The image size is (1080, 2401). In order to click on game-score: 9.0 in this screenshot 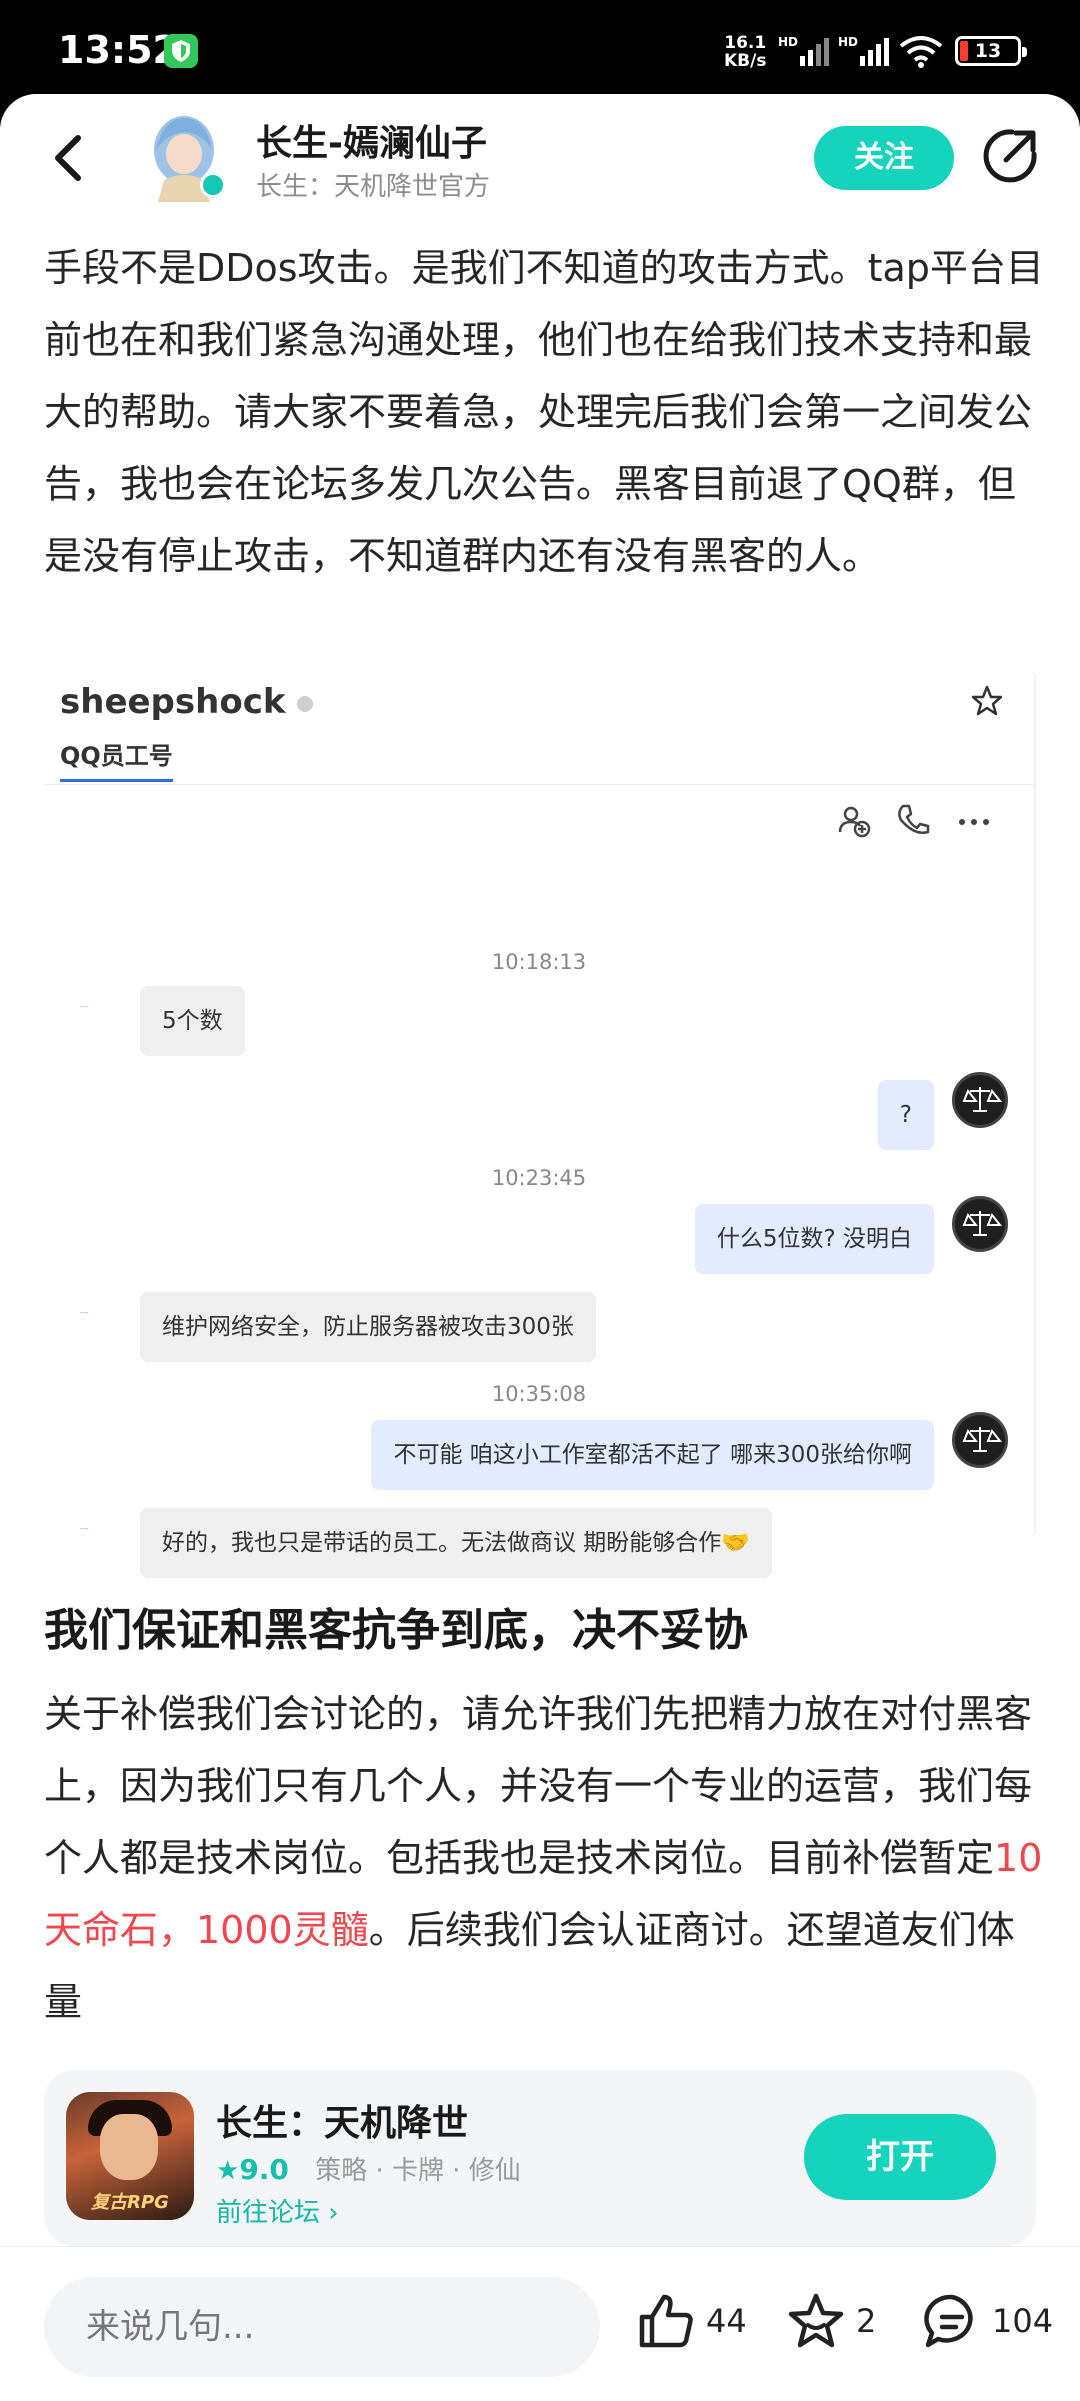, I will do `click(264, 2169)`.